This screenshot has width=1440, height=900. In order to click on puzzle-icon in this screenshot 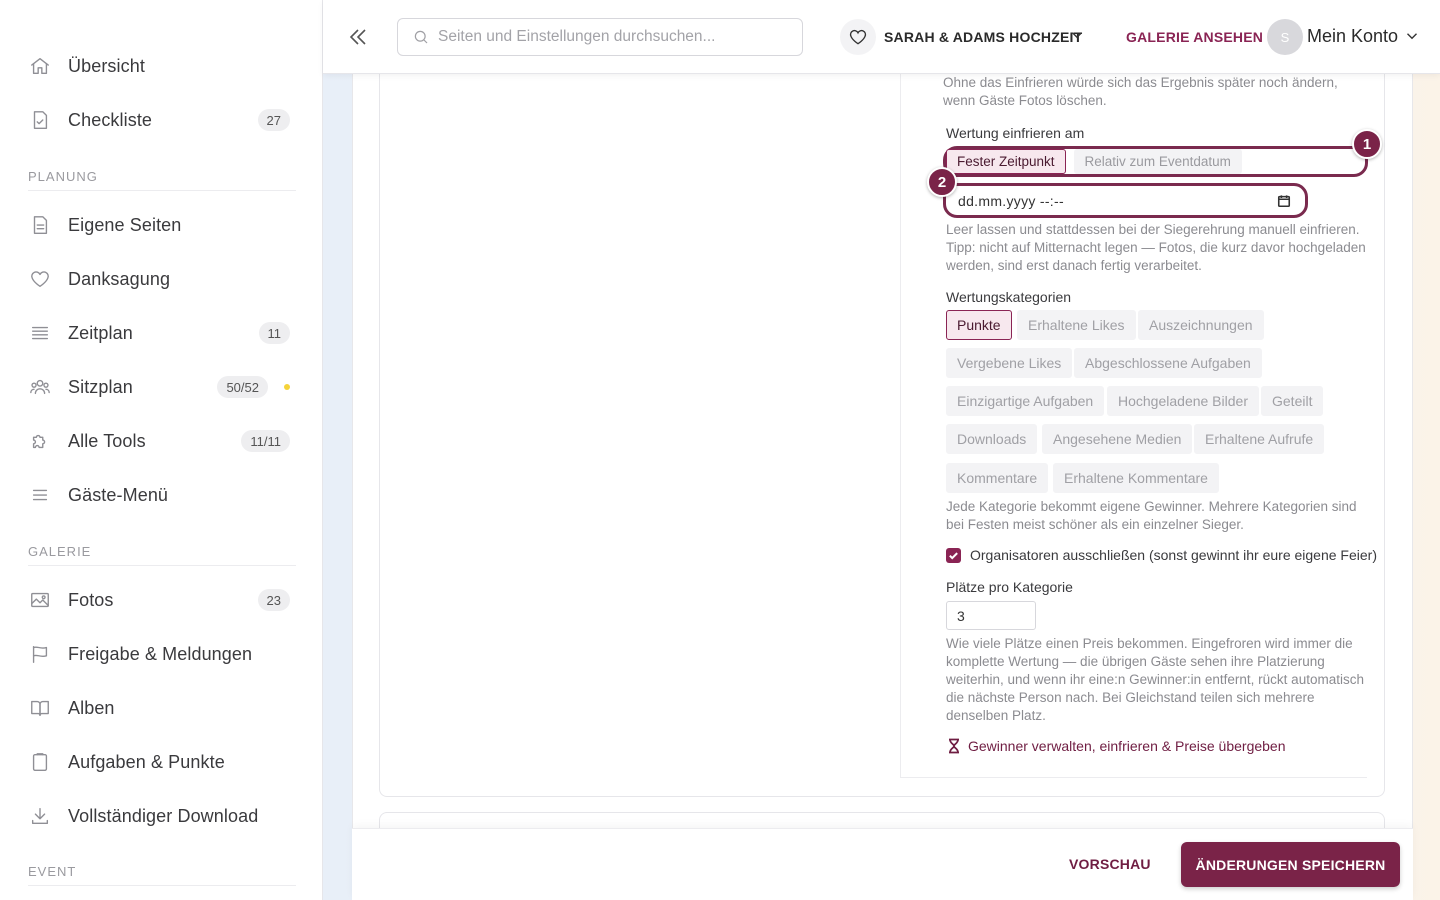, I will do `click(40, 441)`.